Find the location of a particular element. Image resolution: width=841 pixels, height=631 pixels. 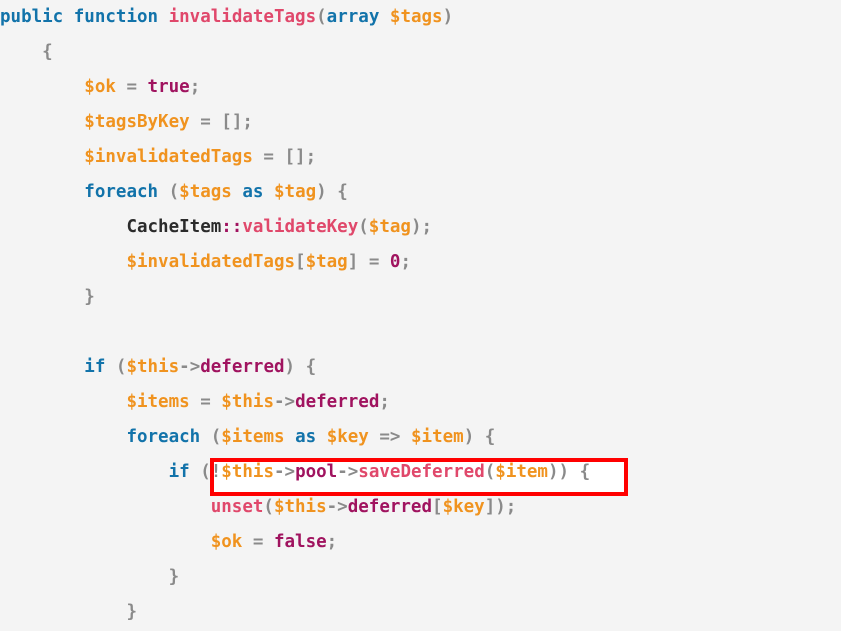

token-blank is located at coordinates (5, 332).